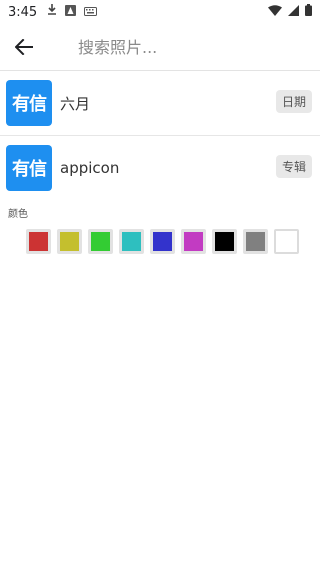 The height and width of the screenshot is (568, 320). I want to click on item-title: 六月, so click(75, 103).